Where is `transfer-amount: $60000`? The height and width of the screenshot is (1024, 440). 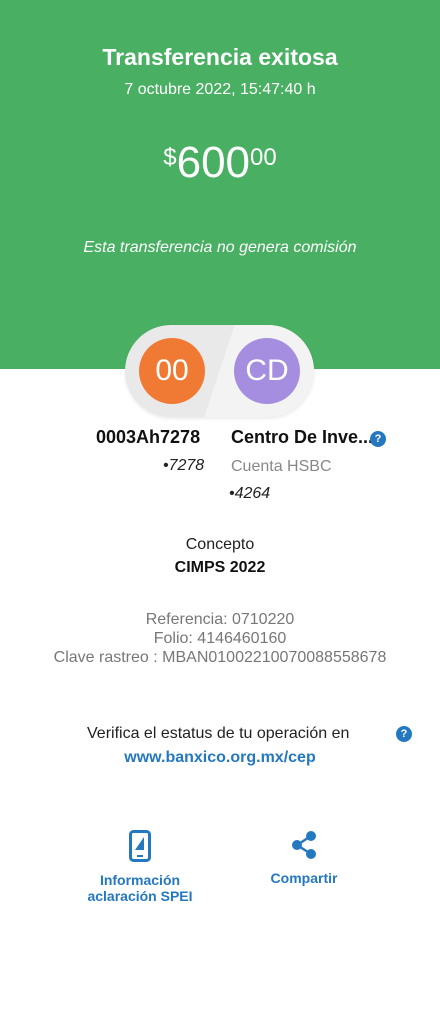
transfer-amount: $60000 is located at coordinates (220, 163).